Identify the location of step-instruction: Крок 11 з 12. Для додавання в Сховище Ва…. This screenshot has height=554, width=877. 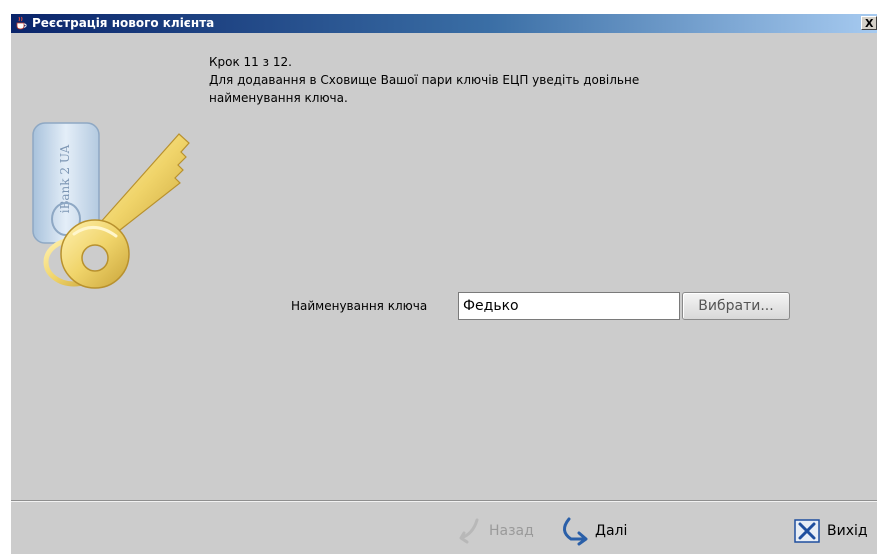
(489, 80).